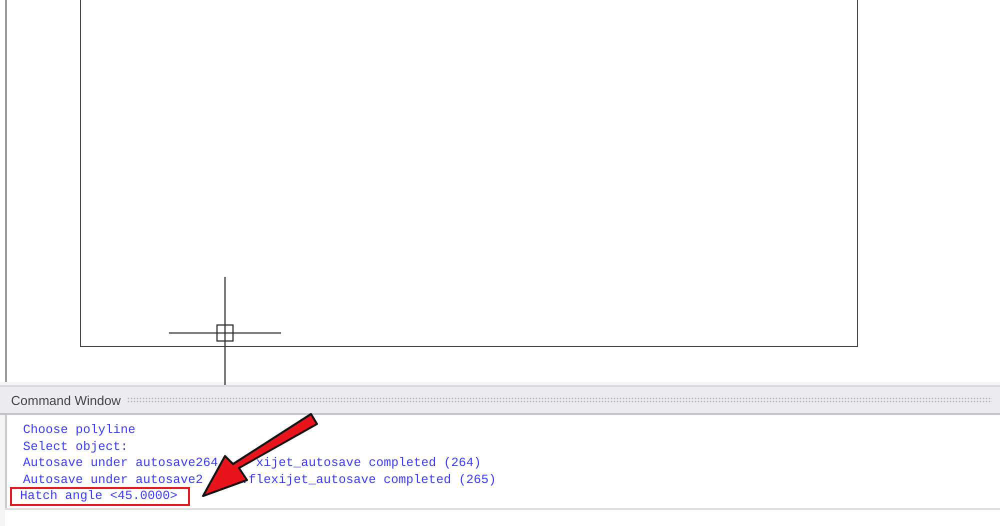 Image resolution: width=1000 pixels, height=526 pixels. Describe the element at coordinates (121, 463) in the screenshot. I see `command-line-text: Autosave under autosave264` at that location.